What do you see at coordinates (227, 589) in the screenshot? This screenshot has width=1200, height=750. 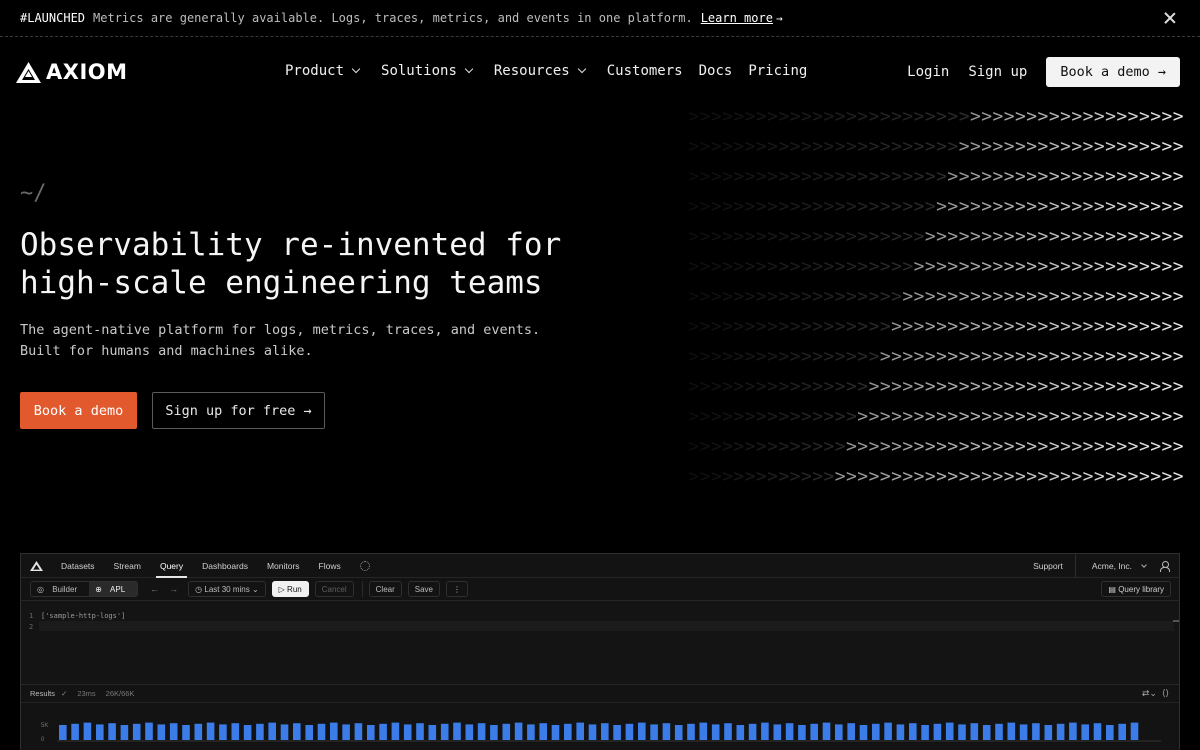 I see `time-range-selector: ◷ Last 30 mins ⌄` at bounding box center [227, 589].